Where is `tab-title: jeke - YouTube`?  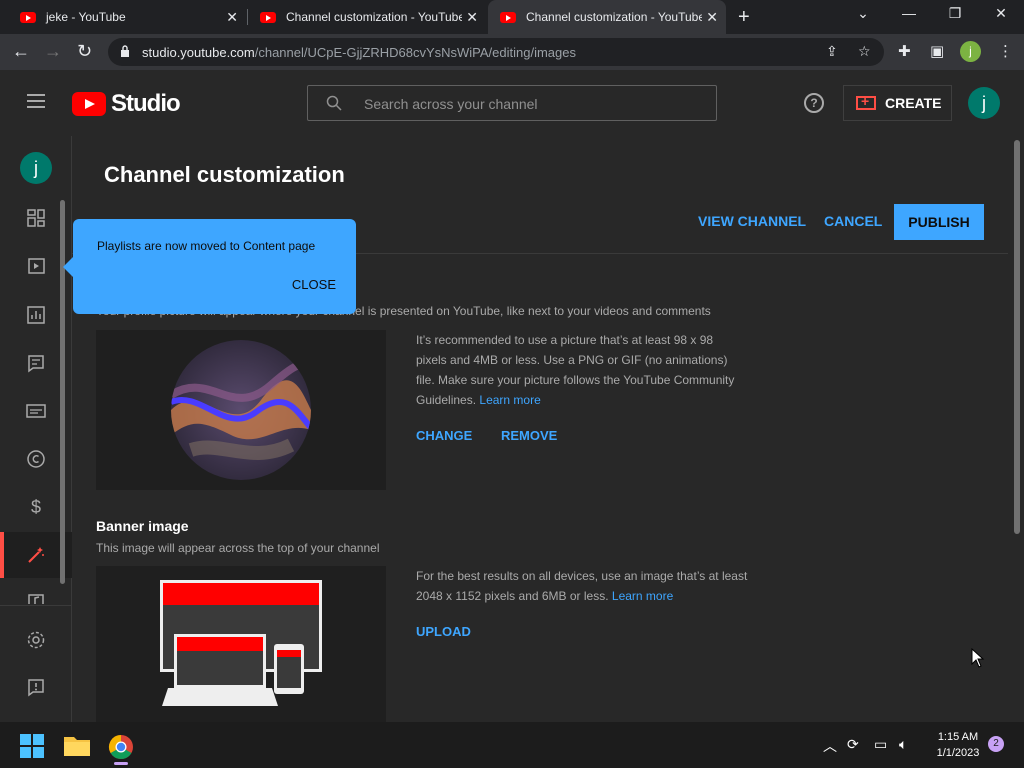 tab-title: jeke - YouTube is located at coordinates (86, 17).